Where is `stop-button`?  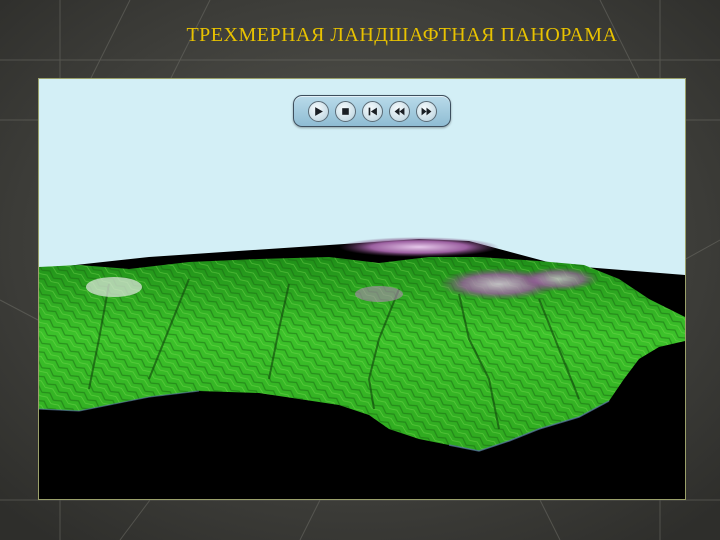
stop-button is located at coordinates (345, 111).